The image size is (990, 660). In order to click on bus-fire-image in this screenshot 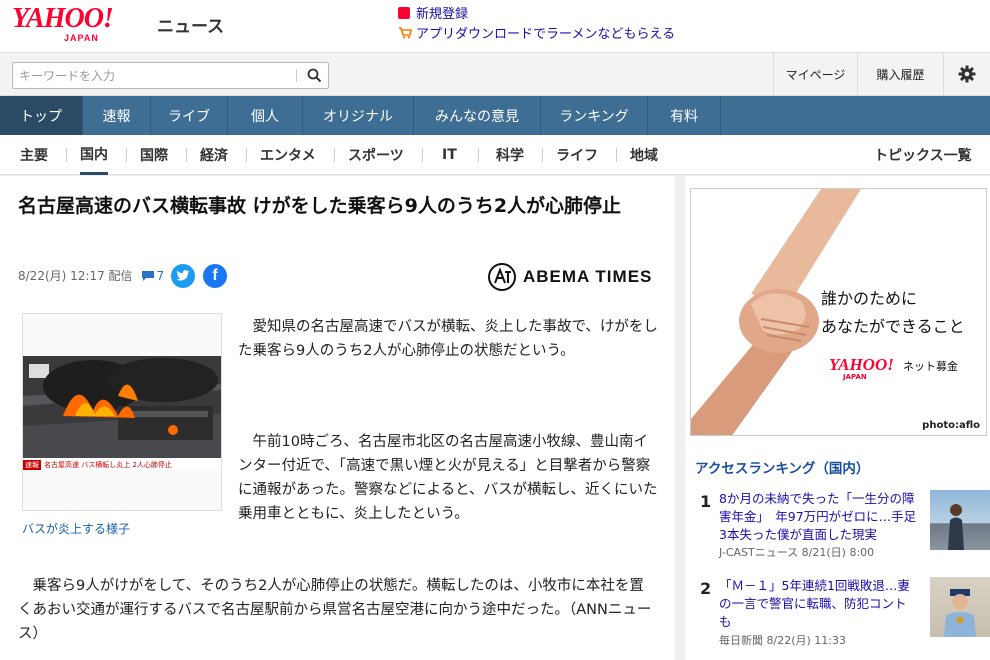, I will do `click(122, 407)`.